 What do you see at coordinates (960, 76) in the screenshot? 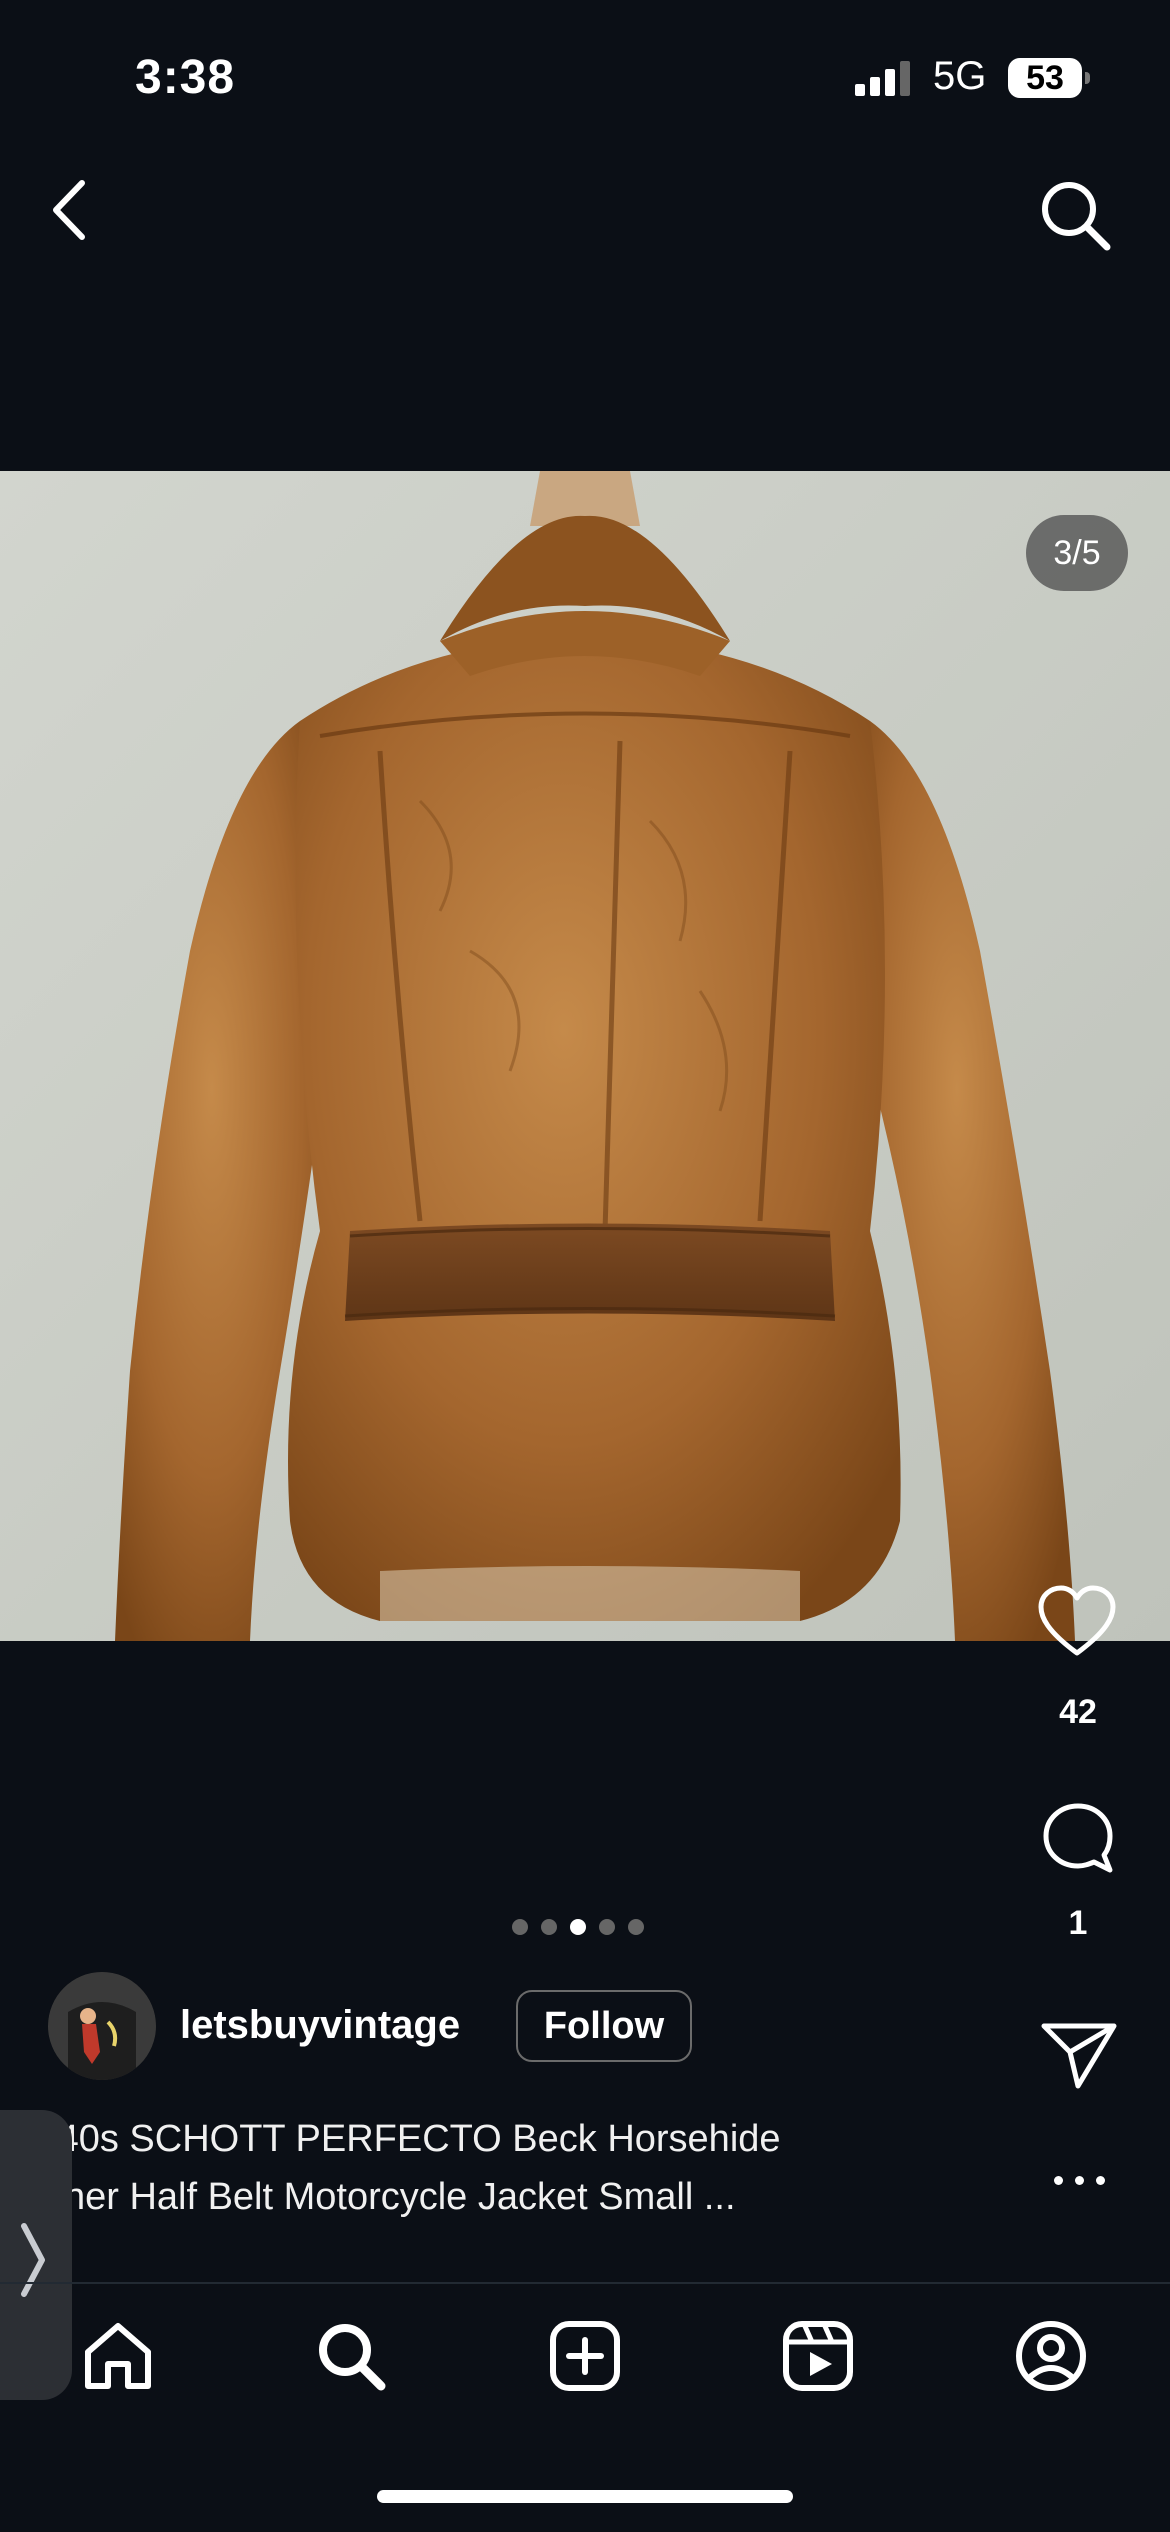
I see `network-type: 5G` at bounding box center [960, 76].